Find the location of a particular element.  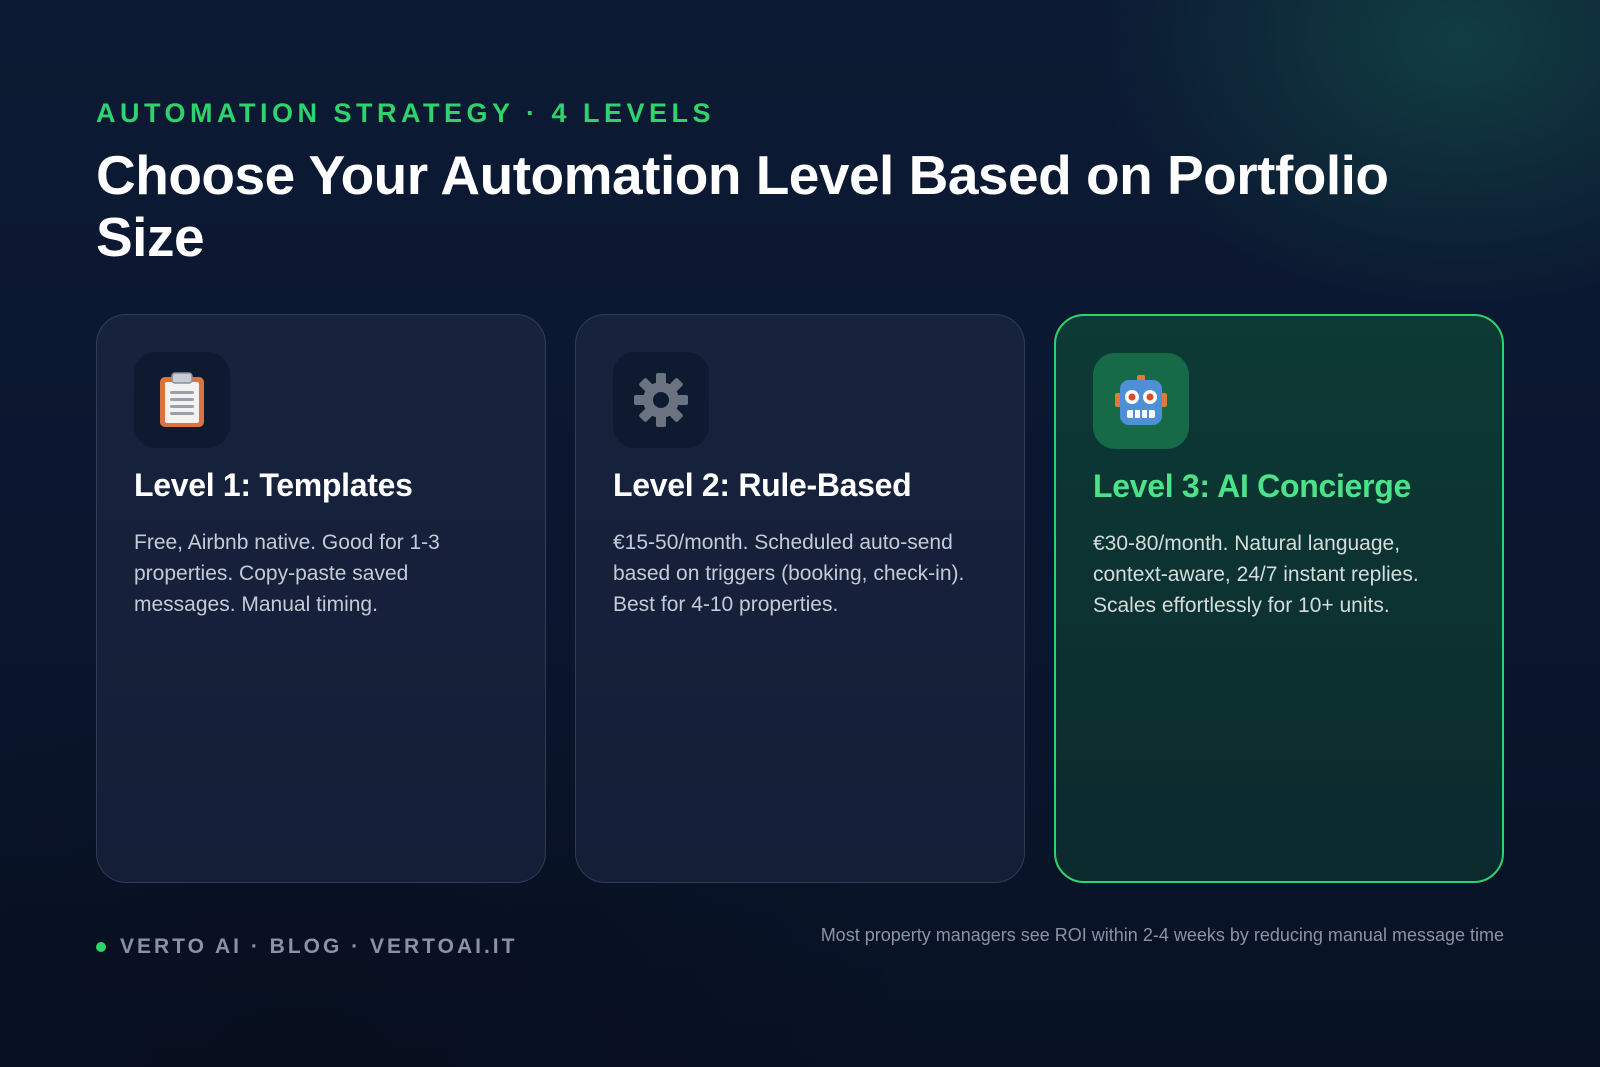

card-title: Level 2: Rule-Based is located at coordinates (762, 485).